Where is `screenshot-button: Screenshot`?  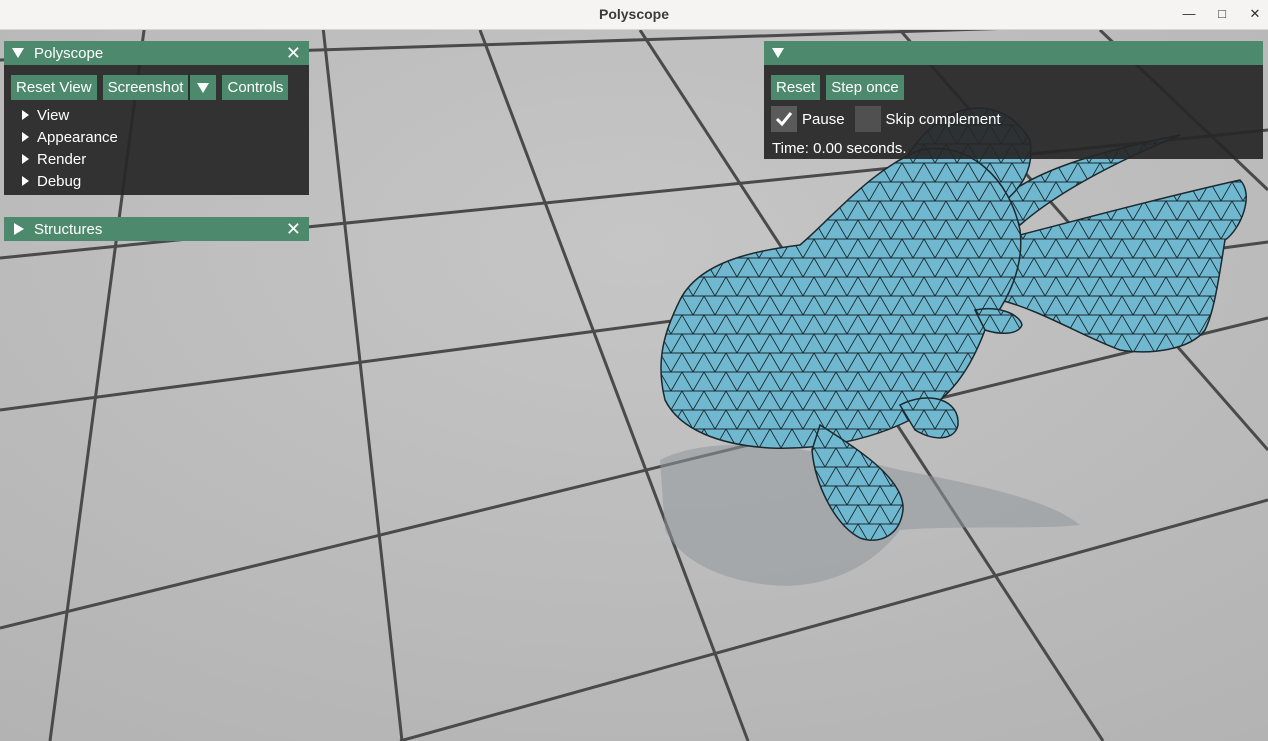
screenshot-button: Screenshot is located at coordinates (145, 87).